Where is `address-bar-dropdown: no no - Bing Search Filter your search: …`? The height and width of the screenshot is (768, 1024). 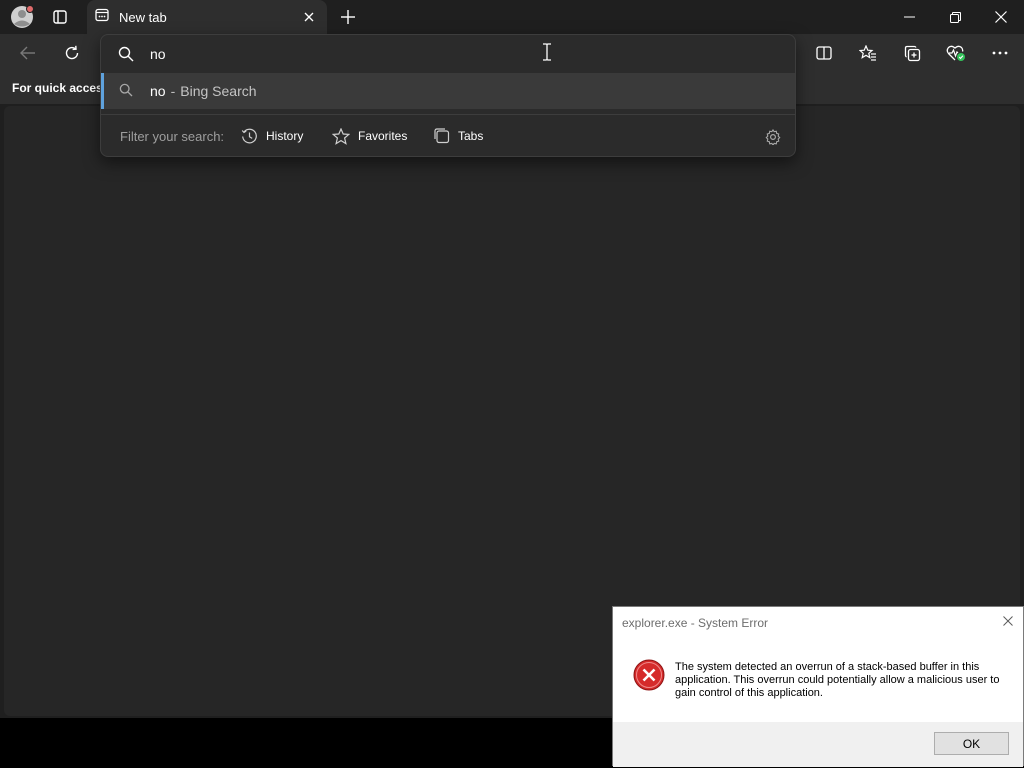
address-bar-dropdown: no no - Bing Search Filter your search: … is located at coordinates (448, 95).